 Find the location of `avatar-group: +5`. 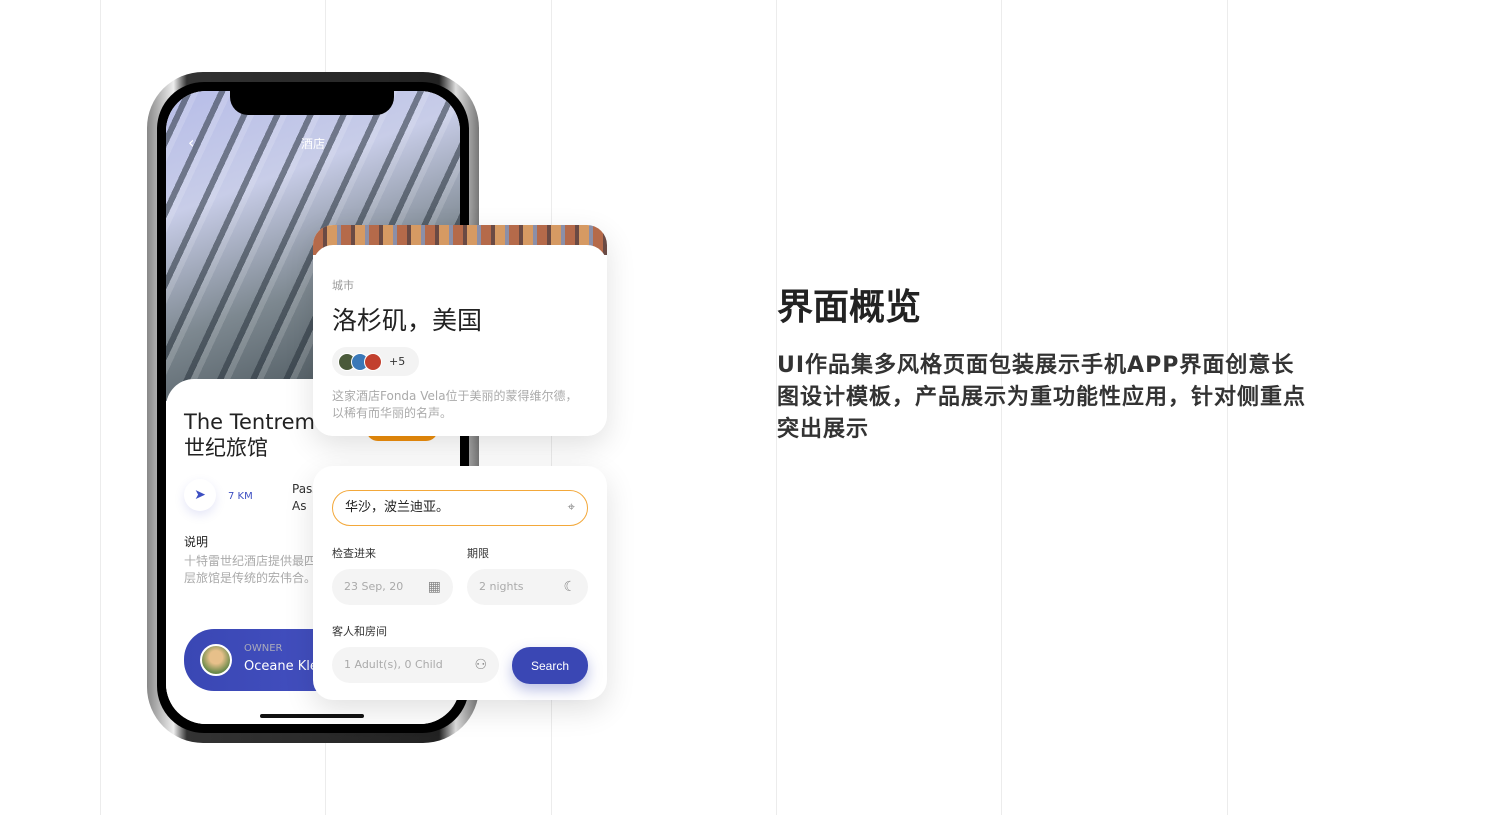

avatar-group: +5 is located at coordinates (376, 361).